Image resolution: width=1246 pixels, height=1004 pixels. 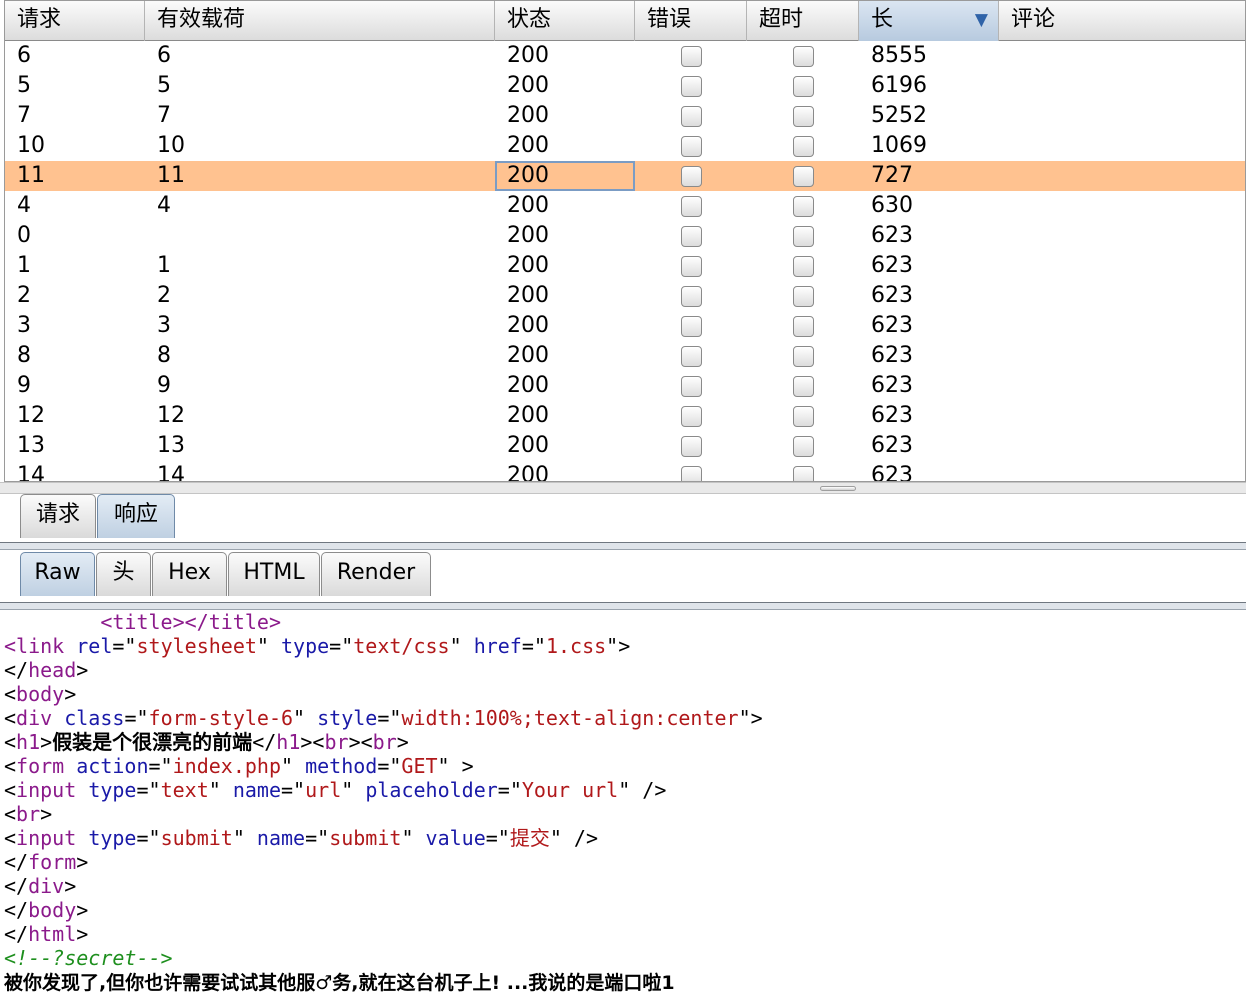 I want to click on payload-cell: 6, so click(x=164, y=55).